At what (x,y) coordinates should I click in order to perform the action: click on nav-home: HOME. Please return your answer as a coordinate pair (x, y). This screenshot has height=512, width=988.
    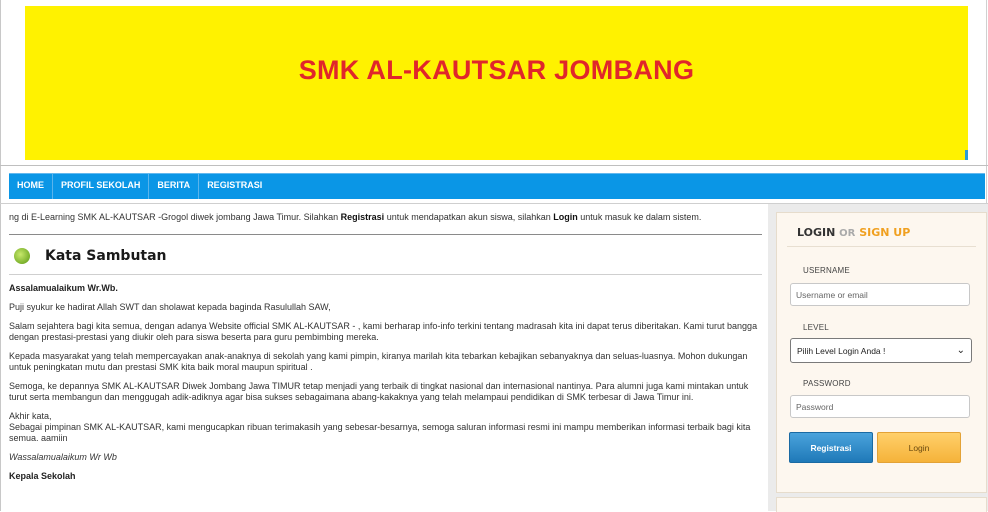
    Looking at the image, I should click on (31, 186).